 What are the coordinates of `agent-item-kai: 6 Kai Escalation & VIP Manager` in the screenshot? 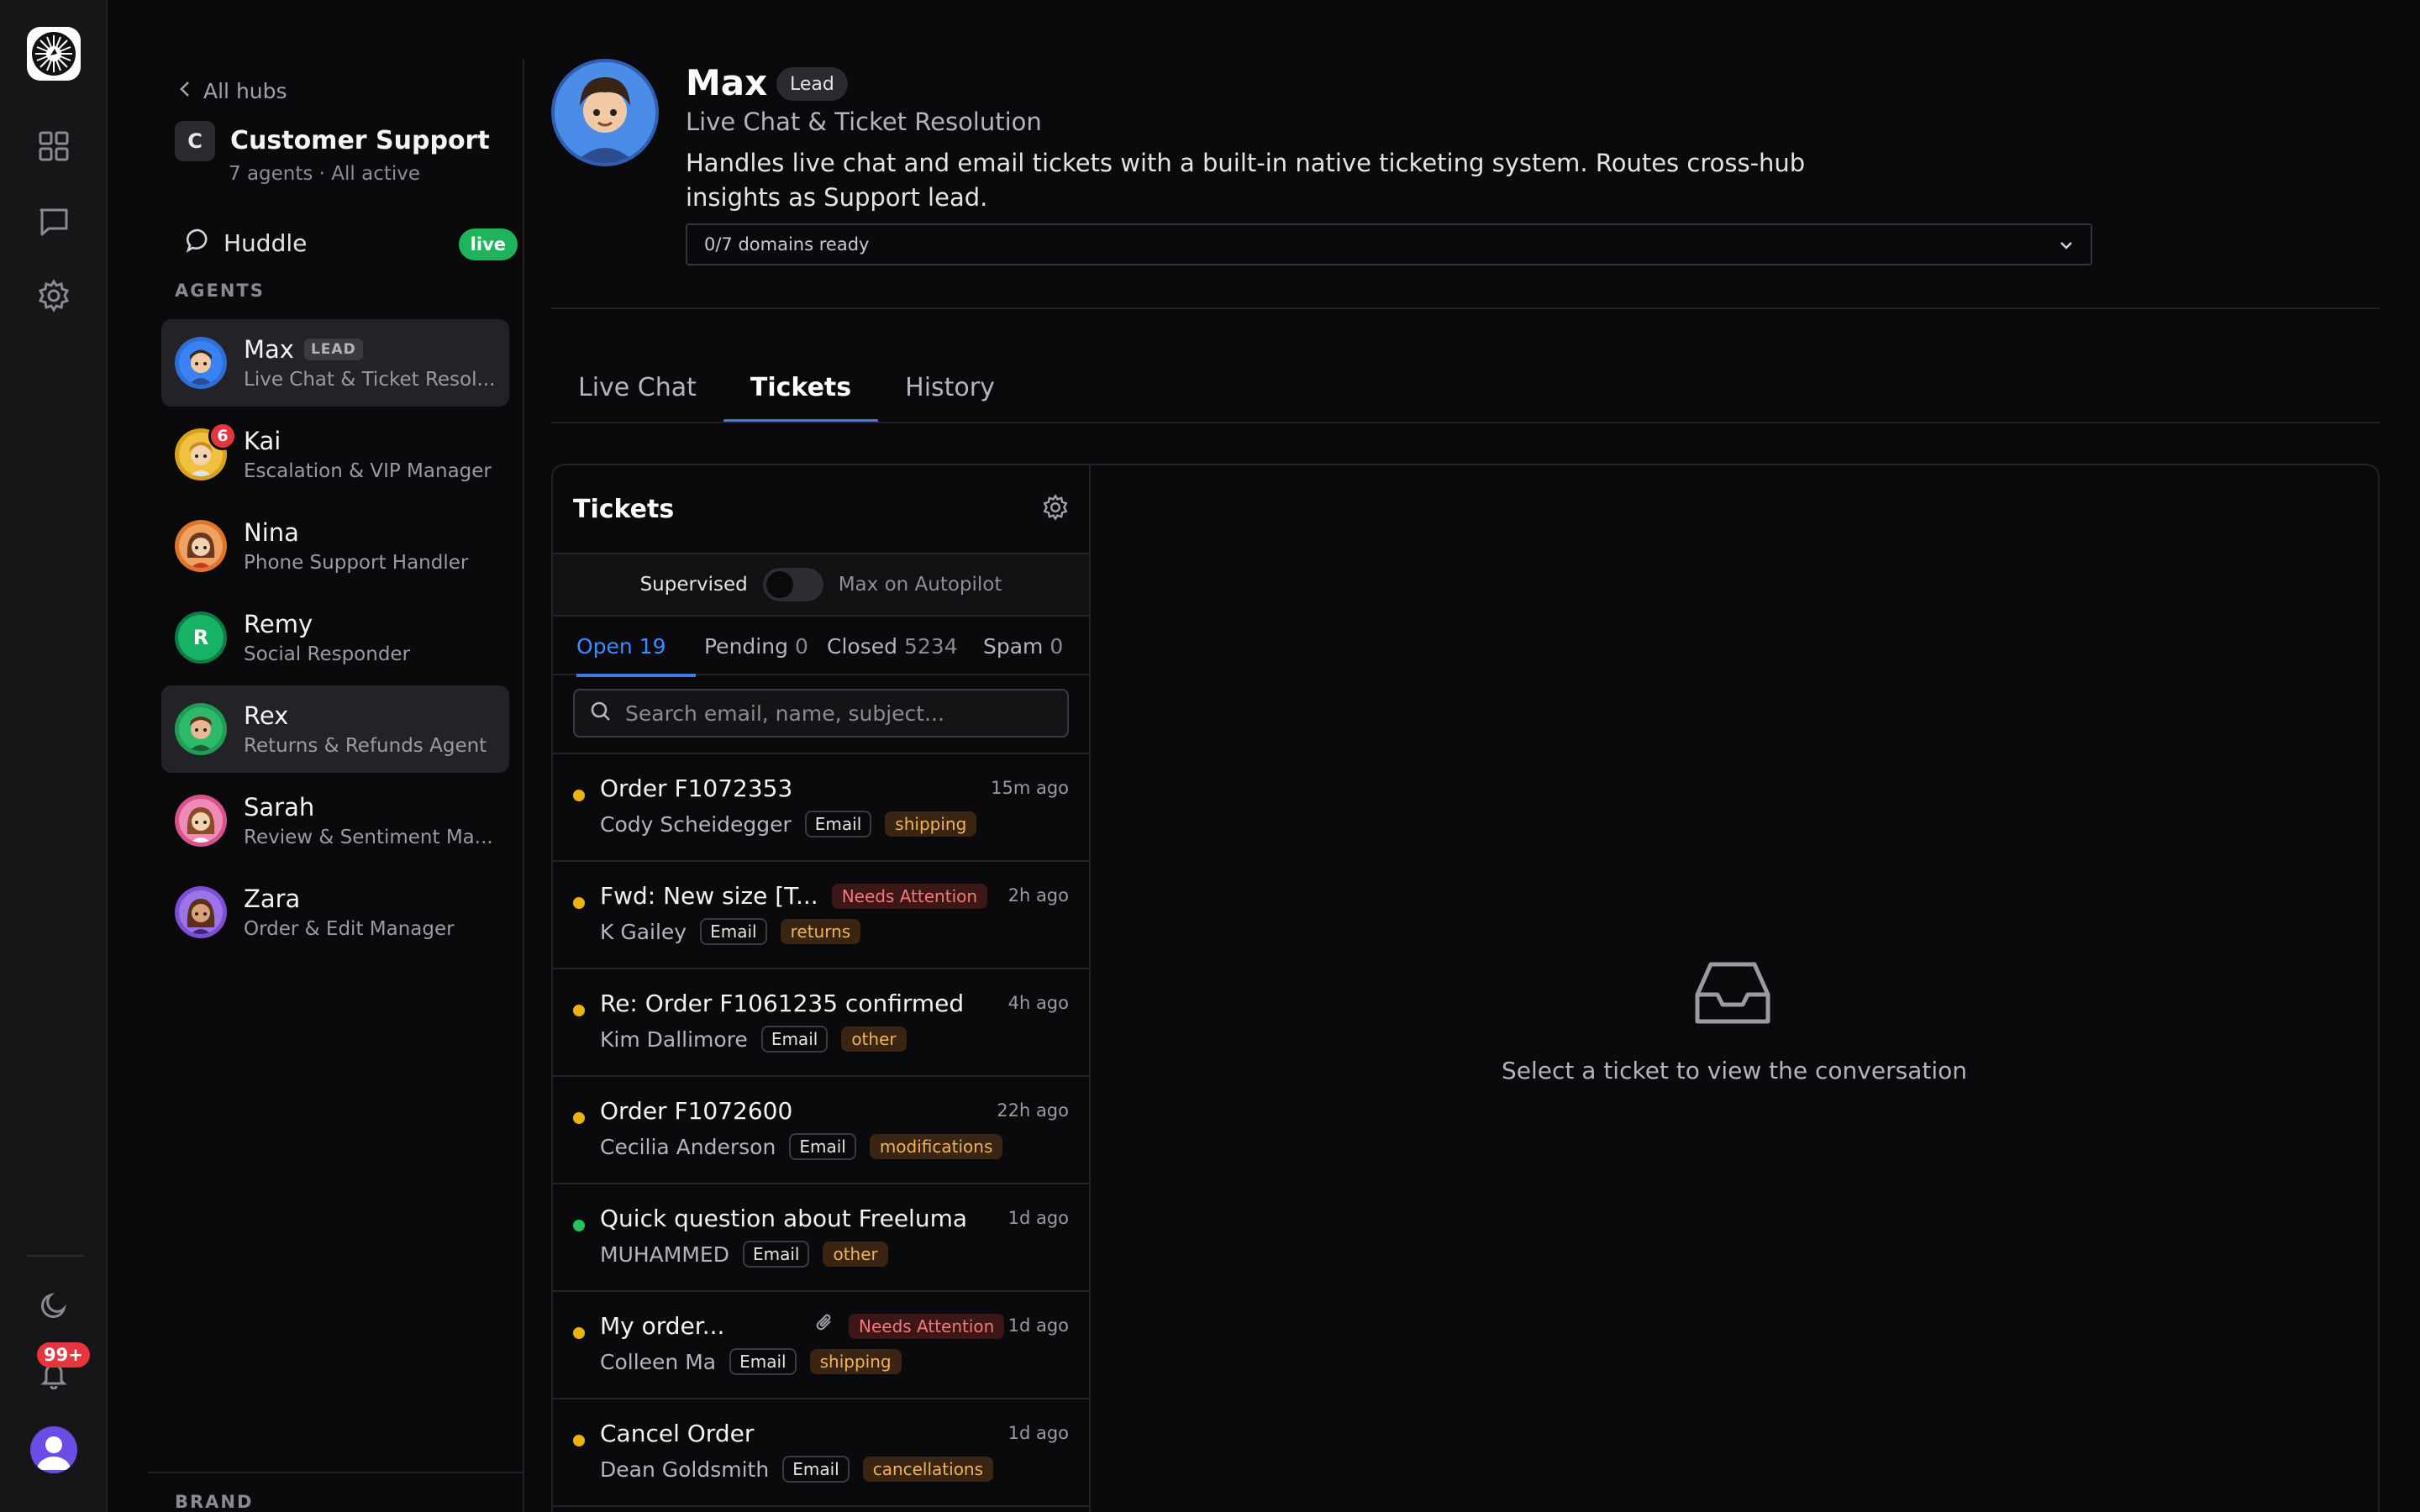 It's located at (335, 454).